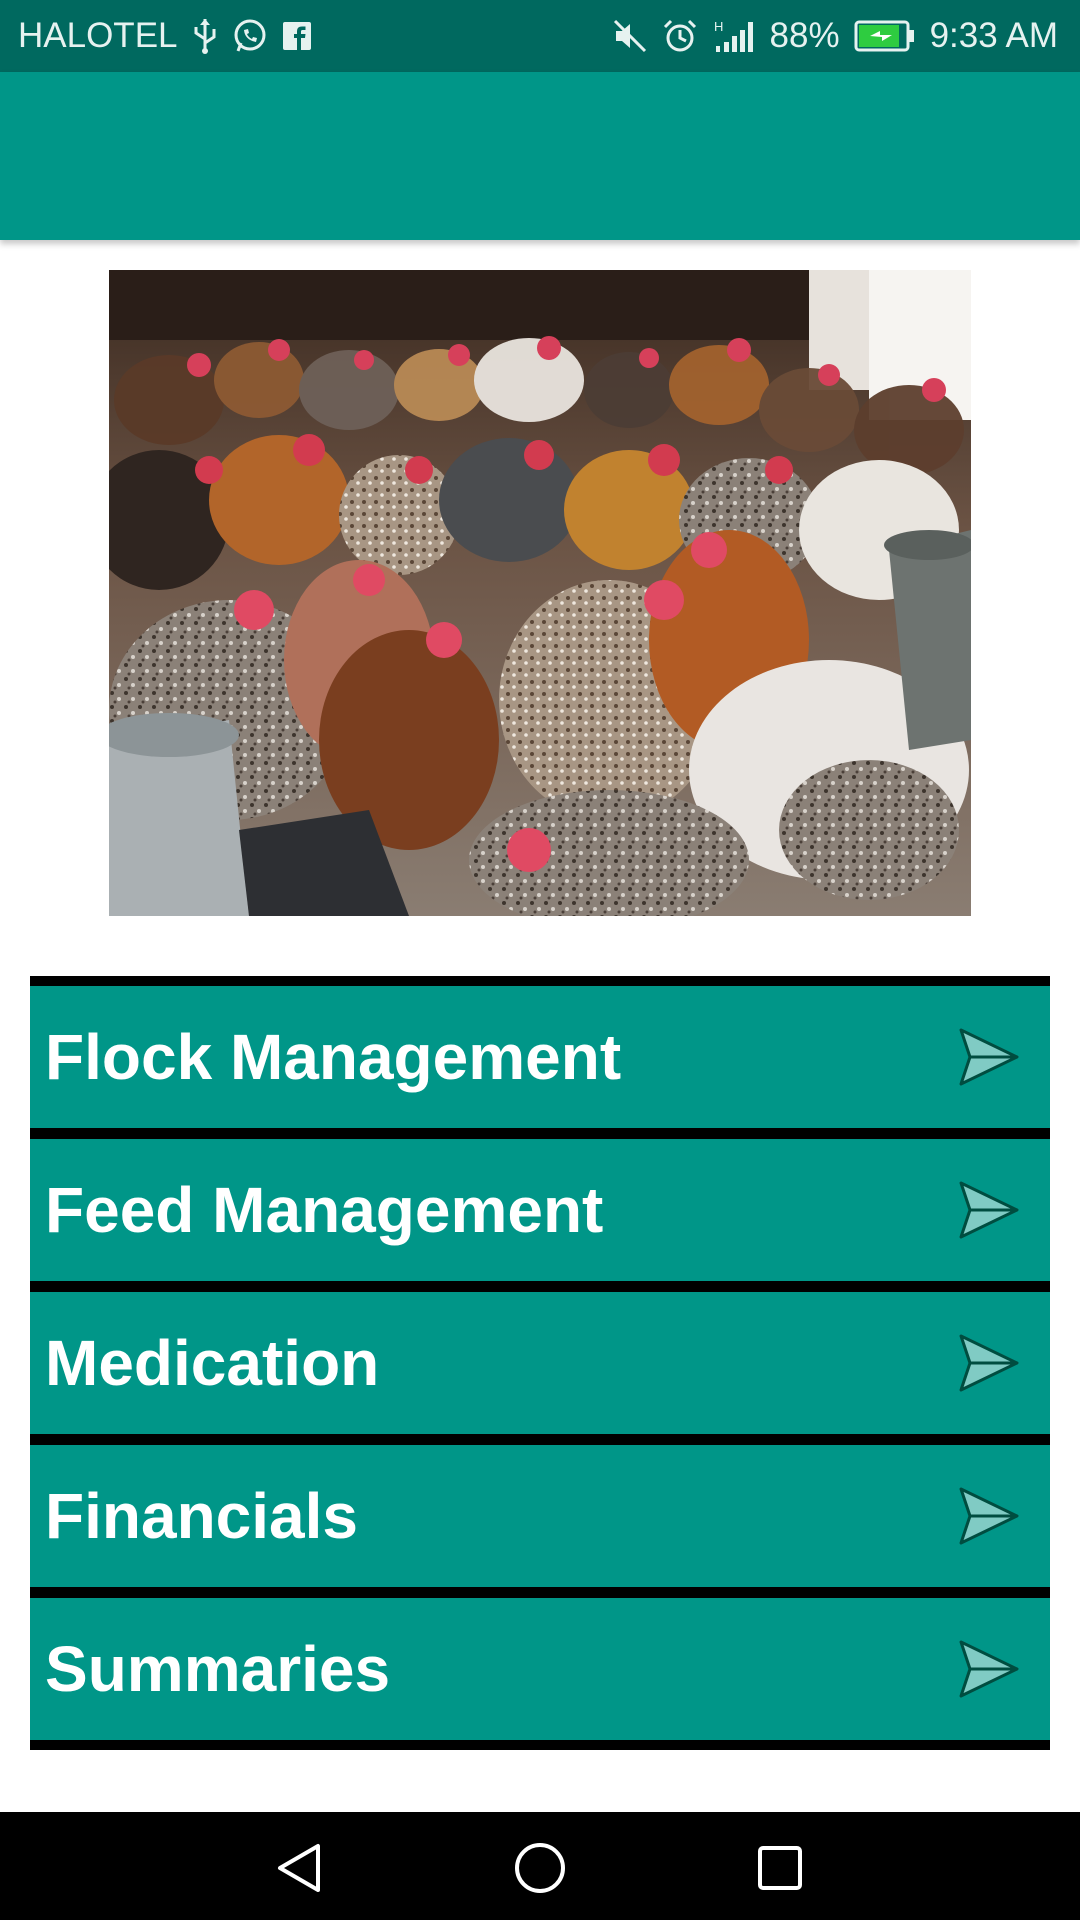  I want to click on home-icon, so click(540, 1868).